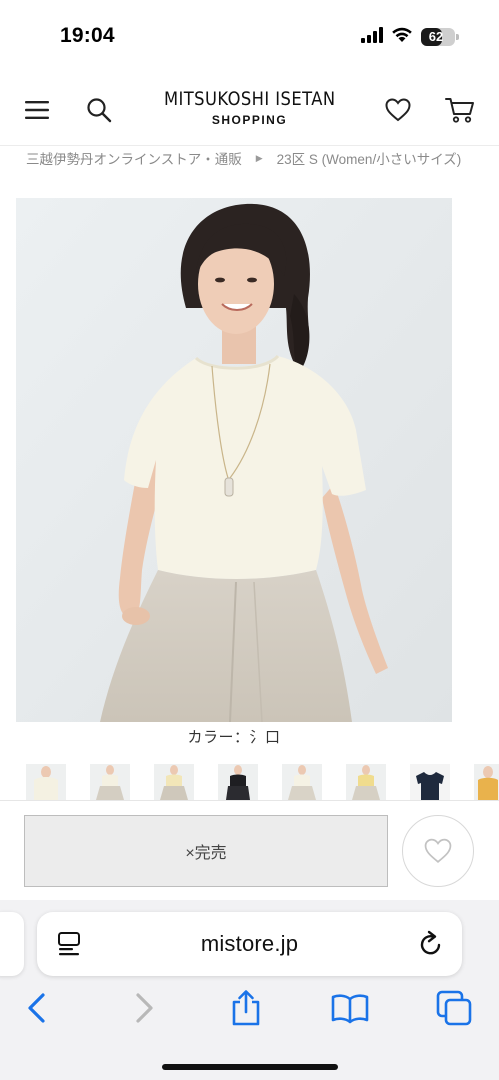 The image size is (499, 1080). What do you see at coordinates (249, 99) in the screenshot?
I see `logo-main: MITSUKOSHI ISETAN` at bounding box center [249, 99].